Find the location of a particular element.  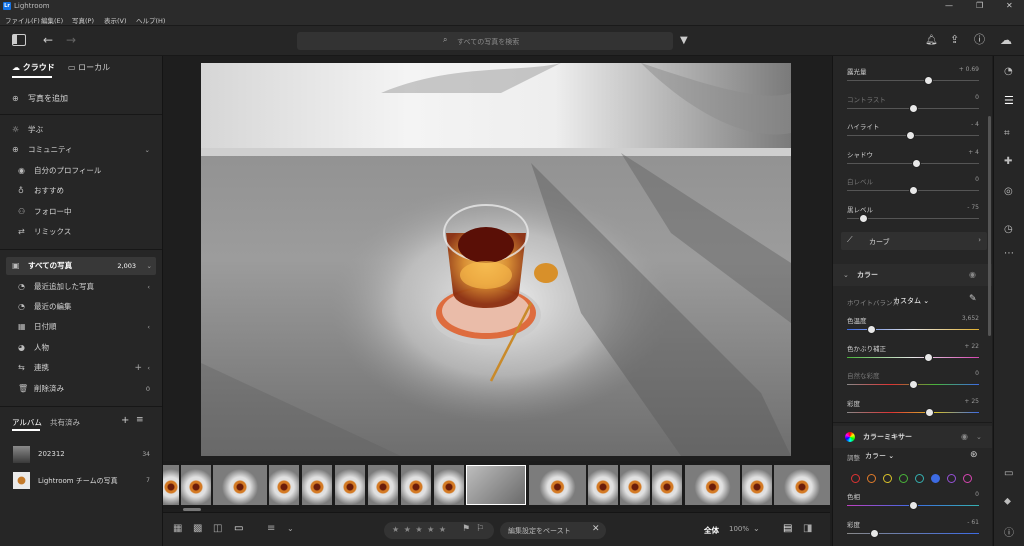

masking-icon: ◎ is located at coordinates (1008, 191).